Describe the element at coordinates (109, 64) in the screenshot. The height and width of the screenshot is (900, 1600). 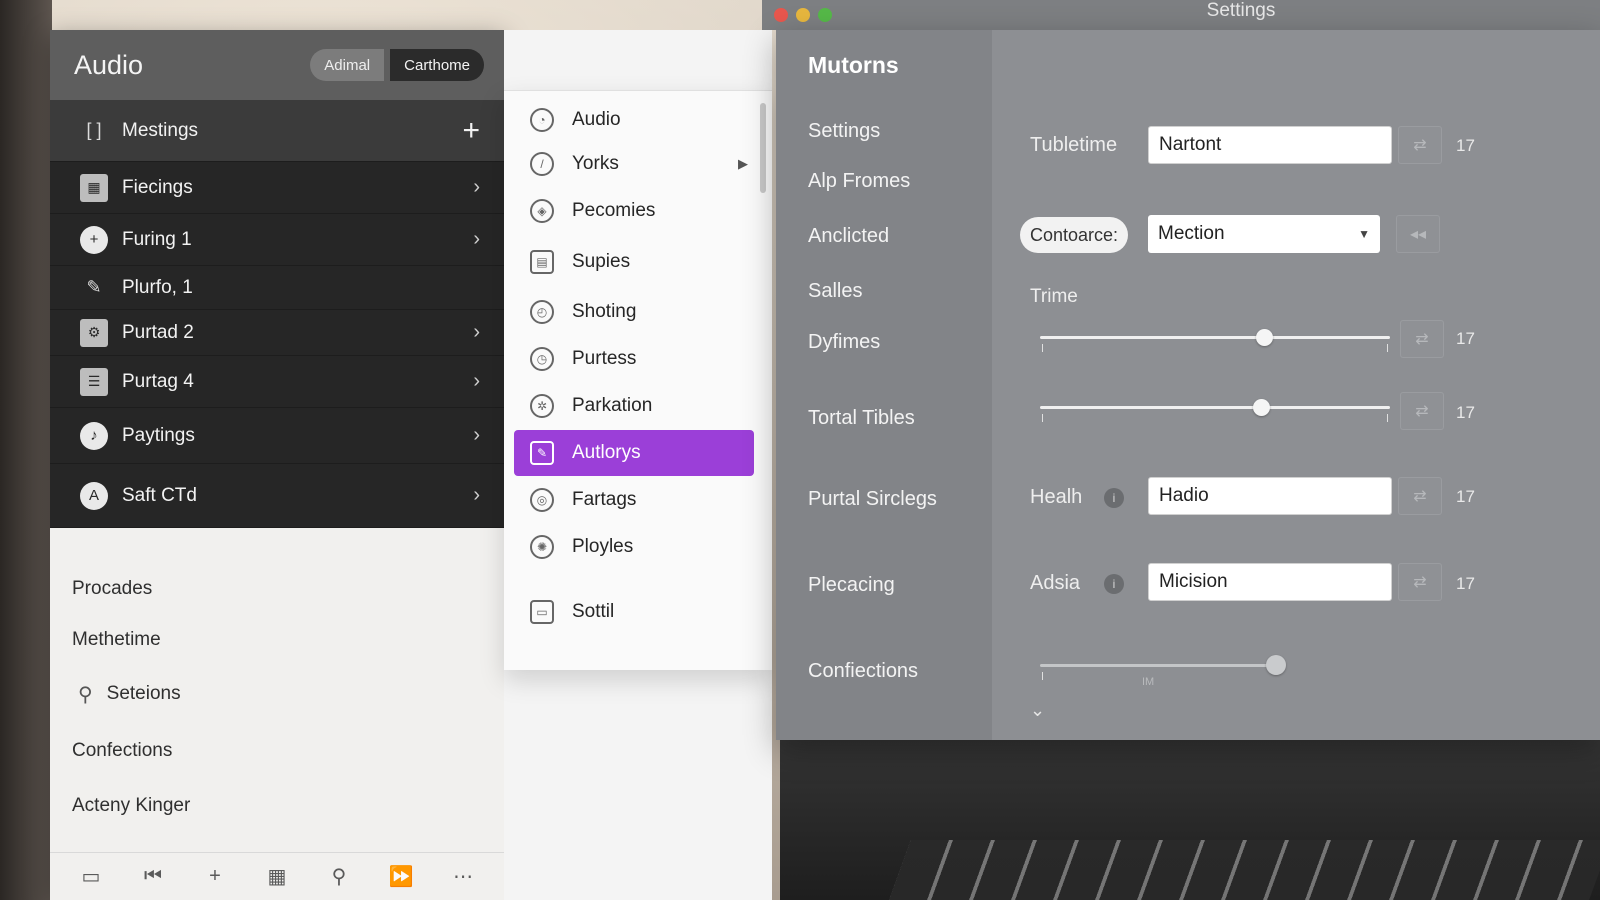
I see `audio-panel-title: Audio` at that location.